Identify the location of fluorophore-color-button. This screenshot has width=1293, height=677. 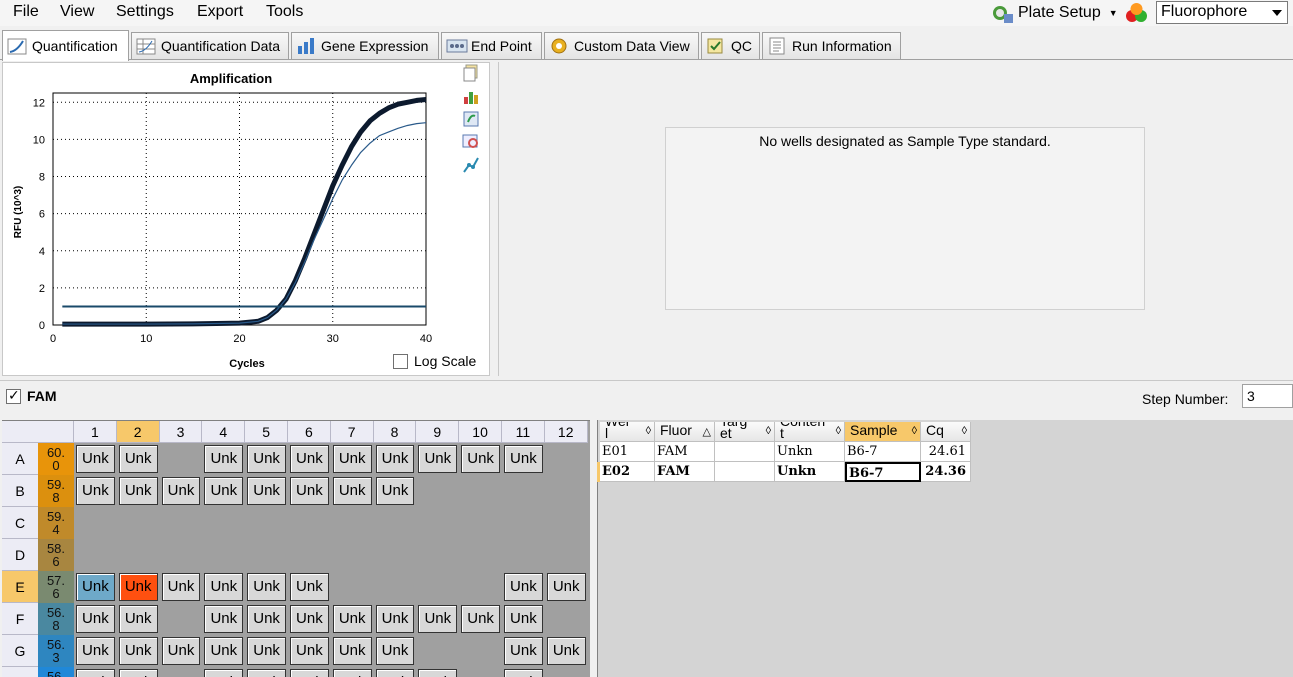
(1137, 13).